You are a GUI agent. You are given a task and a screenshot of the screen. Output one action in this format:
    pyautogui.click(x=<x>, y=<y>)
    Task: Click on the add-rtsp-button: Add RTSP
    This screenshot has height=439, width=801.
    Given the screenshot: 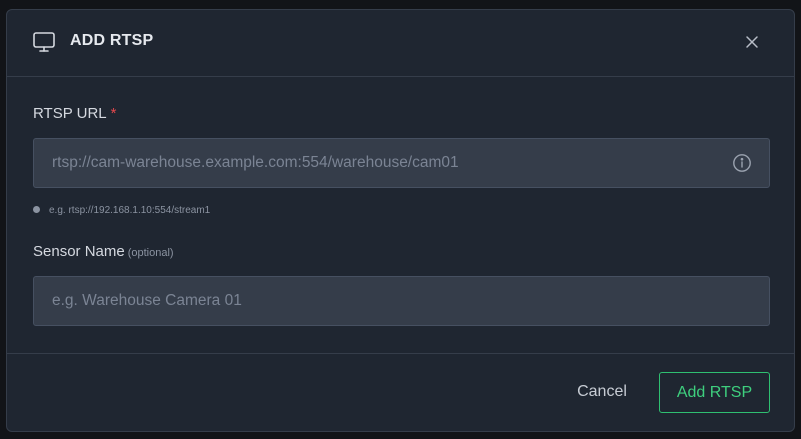 What is the action you would take?
    pyautogui.click(x=714, y=392)
    